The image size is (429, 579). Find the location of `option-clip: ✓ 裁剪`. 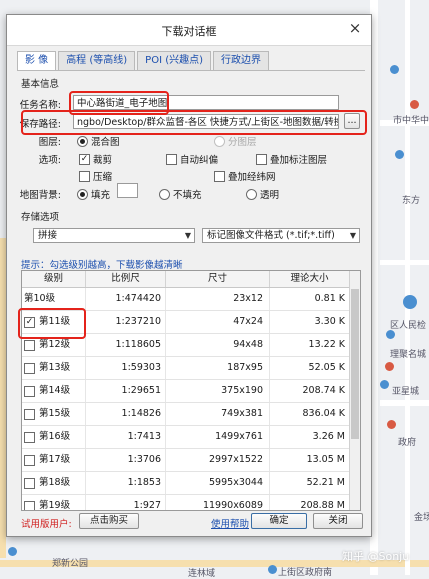

option-clip: ✓ 裁剪 is located at coordinates (95, 159).